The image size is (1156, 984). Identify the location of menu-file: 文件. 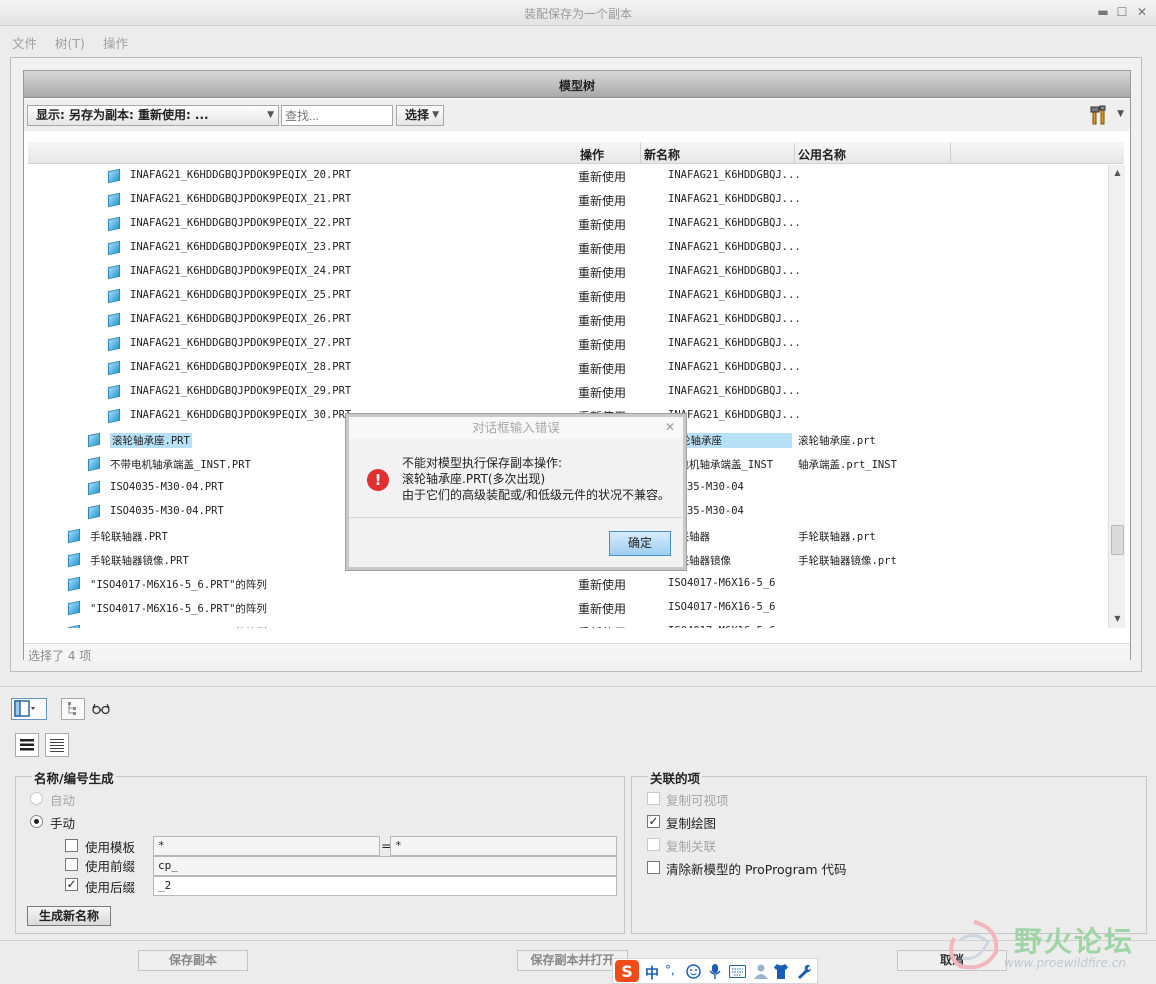
(24, 42).